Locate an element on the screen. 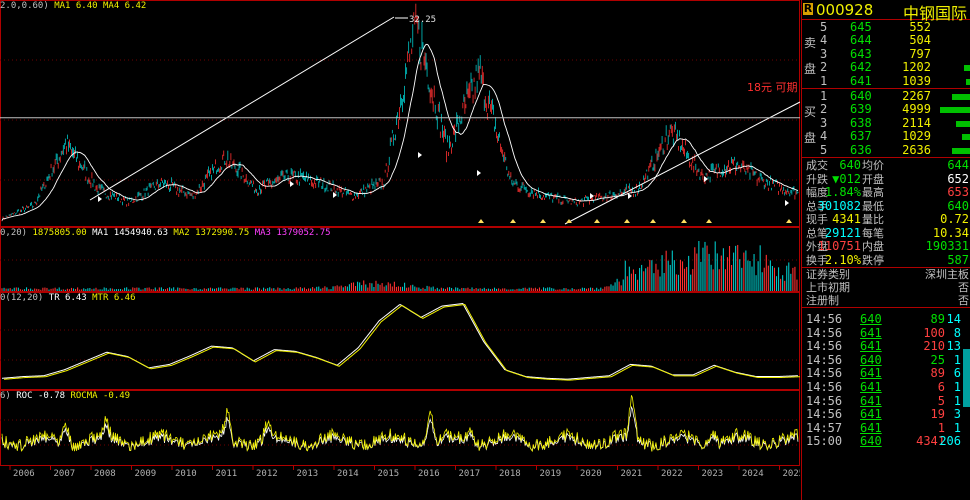  year-label: 2007 is located at coordinates (65, 474).